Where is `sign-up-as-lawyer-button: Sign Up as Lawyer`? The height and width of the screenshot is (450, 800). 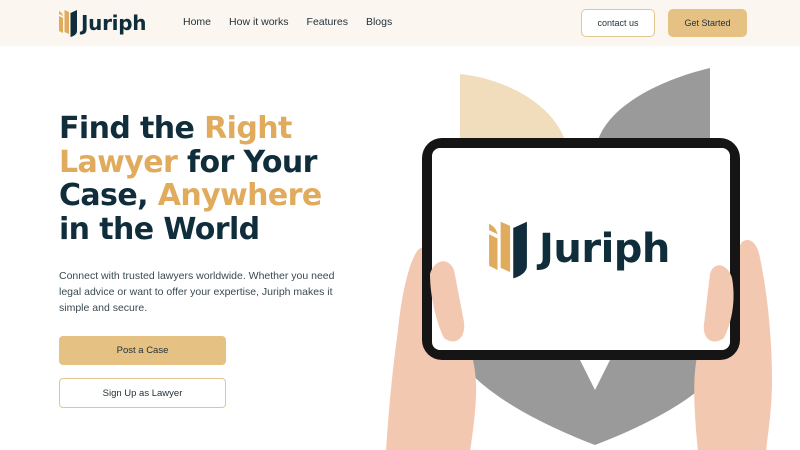
sign-up-as-lawyer-button: Sign Up as Lawyer is located at coordinates (142, 393).